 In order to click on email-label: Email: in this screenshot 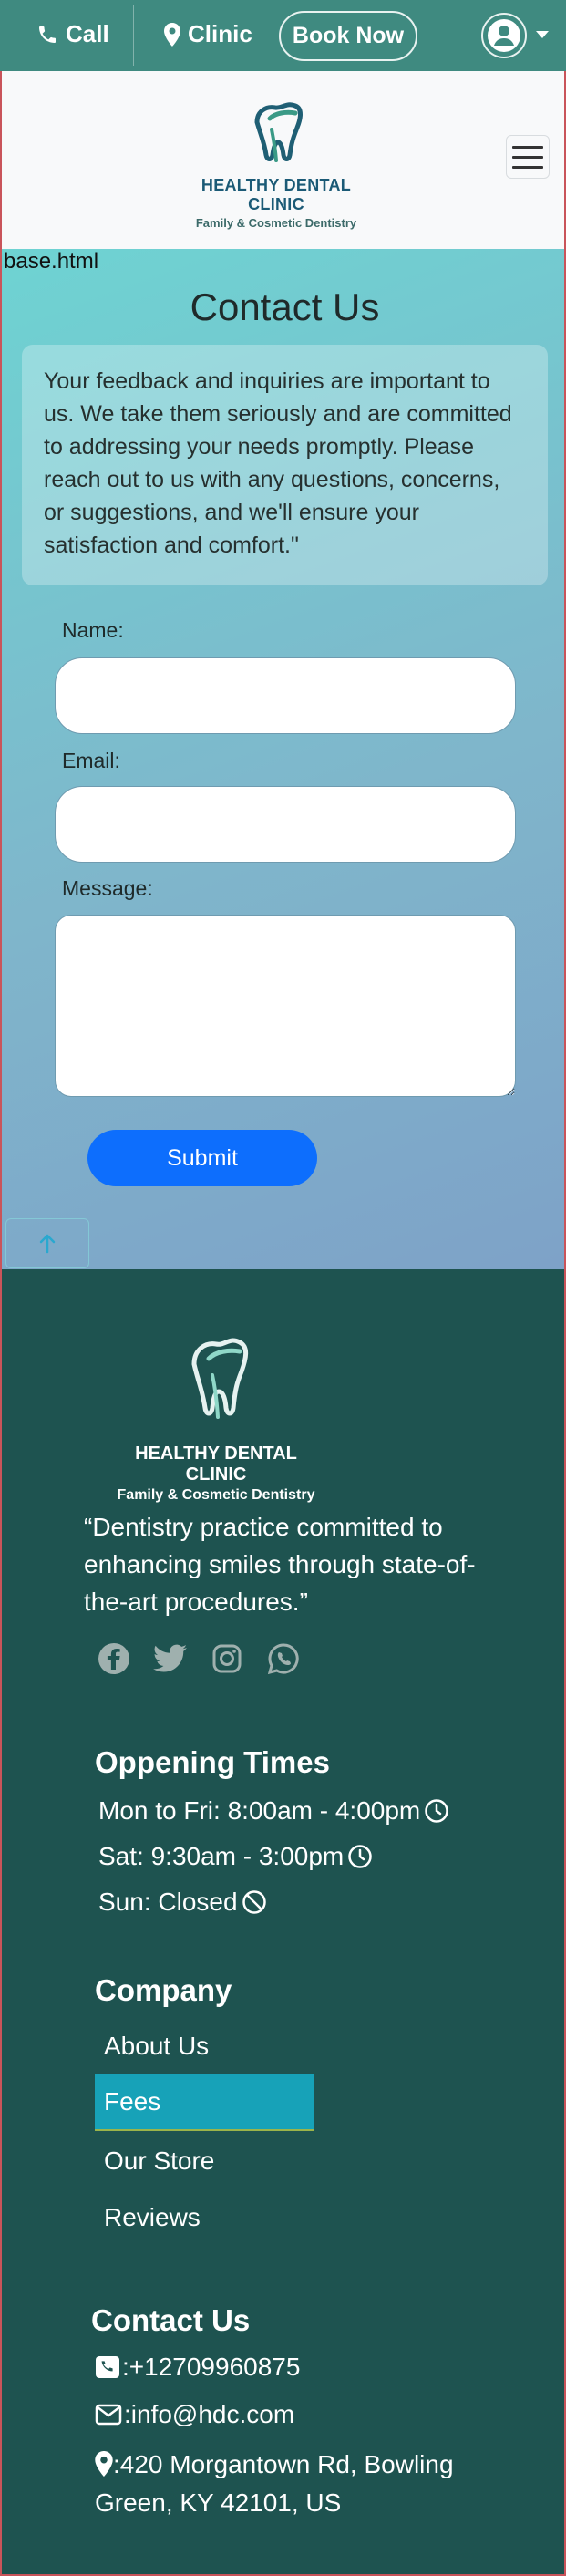, I will do `click(91, 760)`.